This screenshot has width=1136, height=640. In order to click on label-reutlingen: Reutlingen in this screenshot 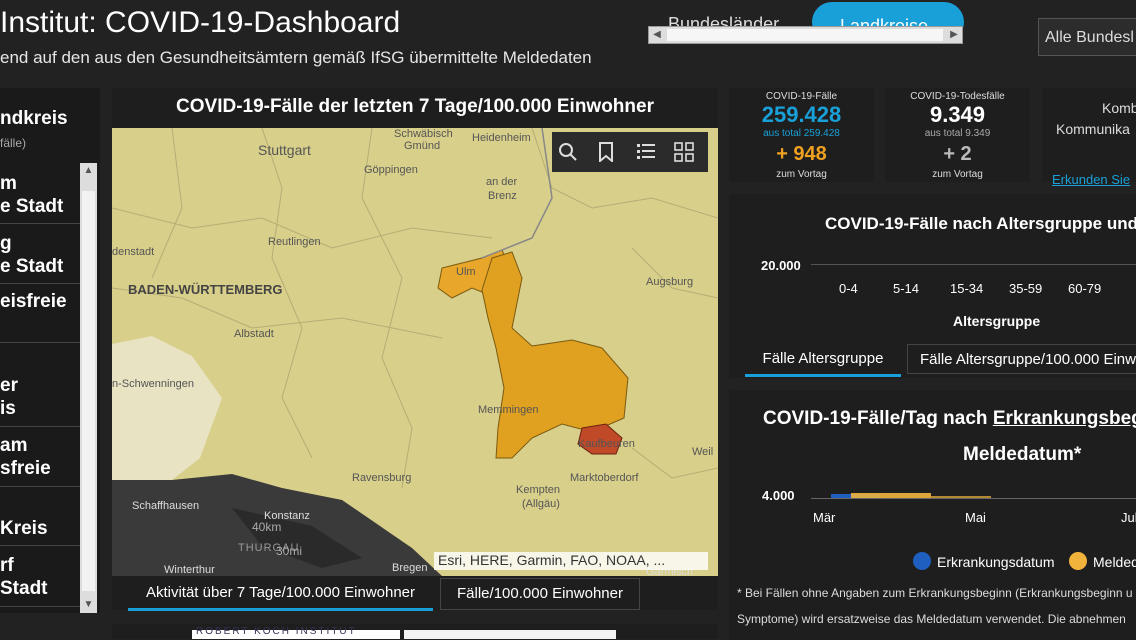, I will do `click(294, 242)`.